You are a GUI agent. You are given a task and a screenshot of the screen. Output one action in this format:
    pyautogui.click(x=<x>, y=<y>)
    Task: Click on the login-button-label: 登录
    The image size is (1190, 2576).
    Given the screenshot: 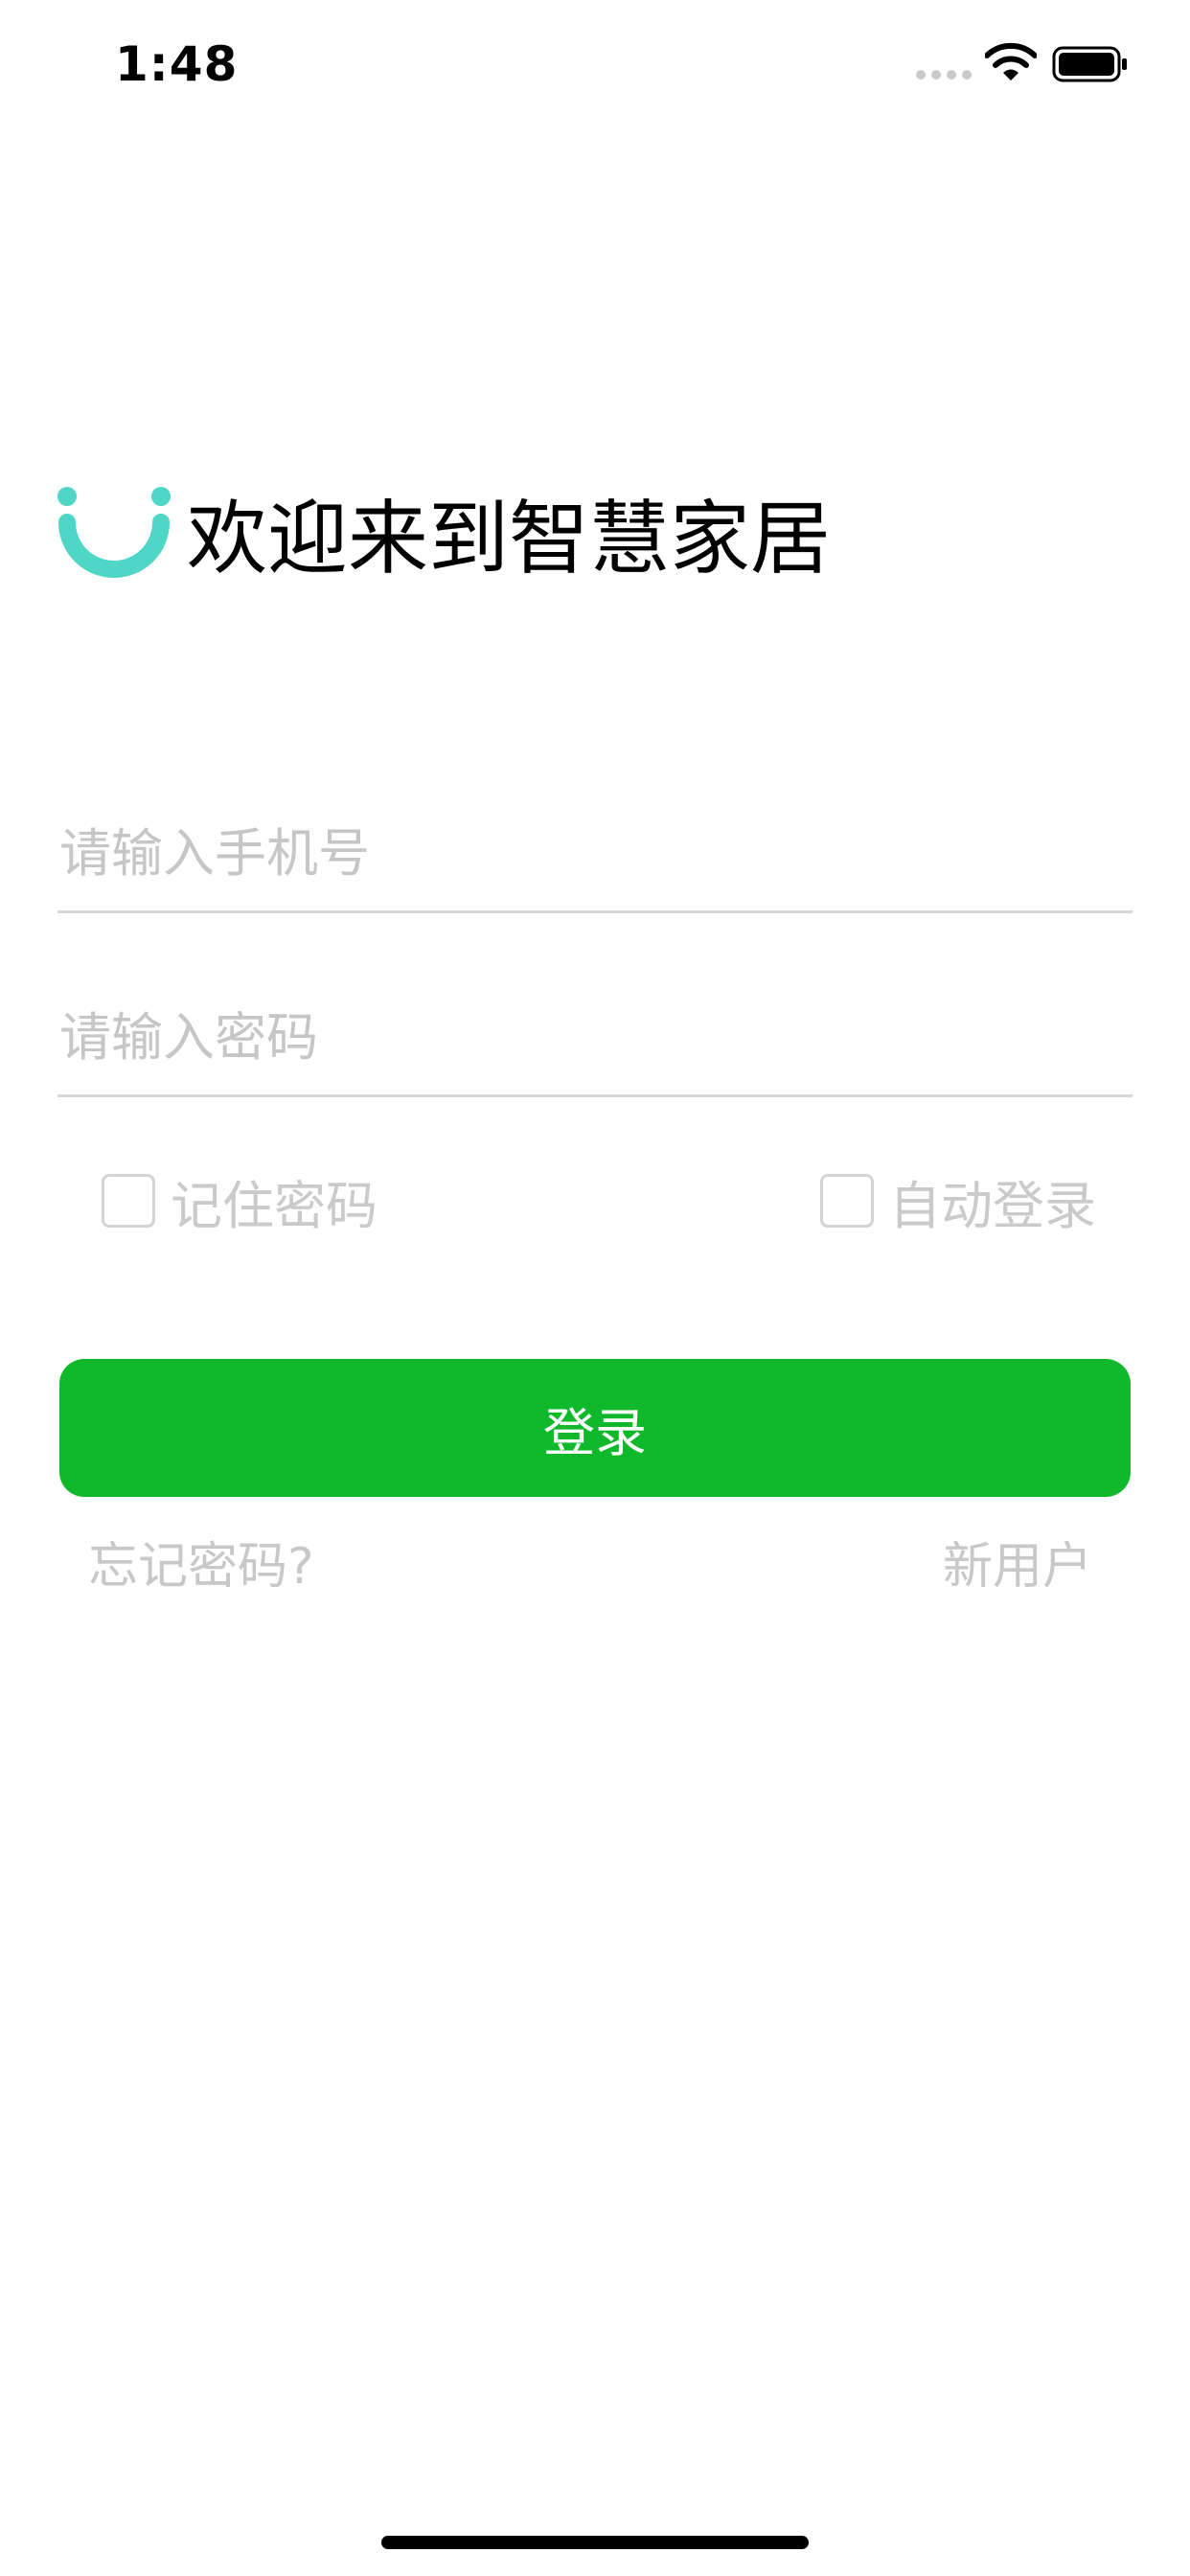 What is the action you would take?
    pyautogui.click(x=595, y=1433)
    